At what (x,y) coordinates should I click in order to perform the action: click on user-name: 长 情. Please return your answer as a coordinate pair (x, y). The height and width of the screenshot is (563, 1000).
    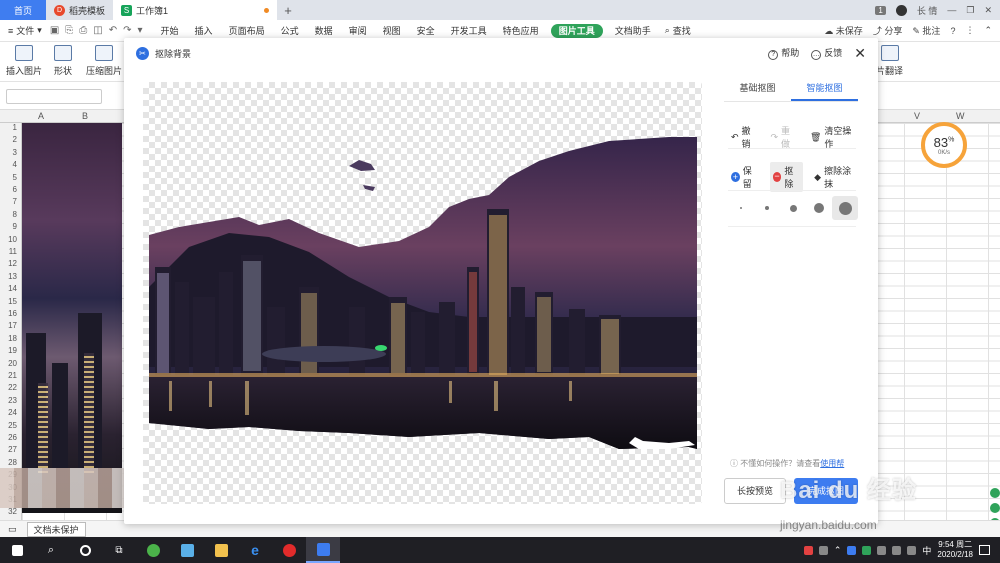
    Looking at the image, I should click on (927, 10).